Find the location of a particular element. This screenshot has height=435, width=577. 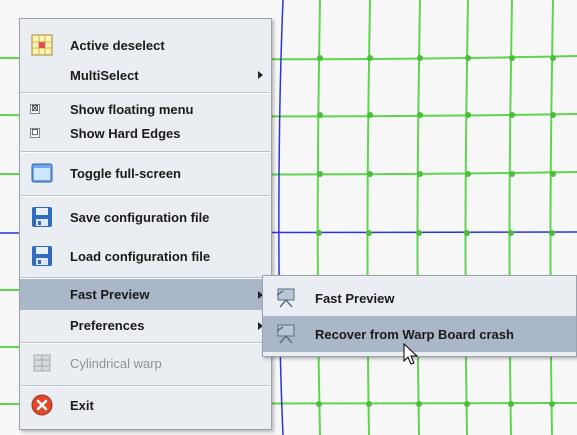

menu-item-active-deselect: Active deselect is located at coordinates (145, 45).